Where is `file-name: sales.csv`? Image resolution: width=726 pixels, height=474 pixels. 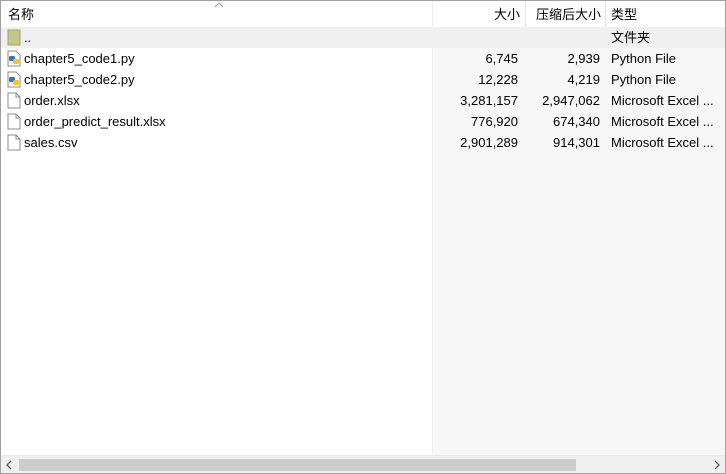
file-name: sales.csv is located at coordinates (51, 142).